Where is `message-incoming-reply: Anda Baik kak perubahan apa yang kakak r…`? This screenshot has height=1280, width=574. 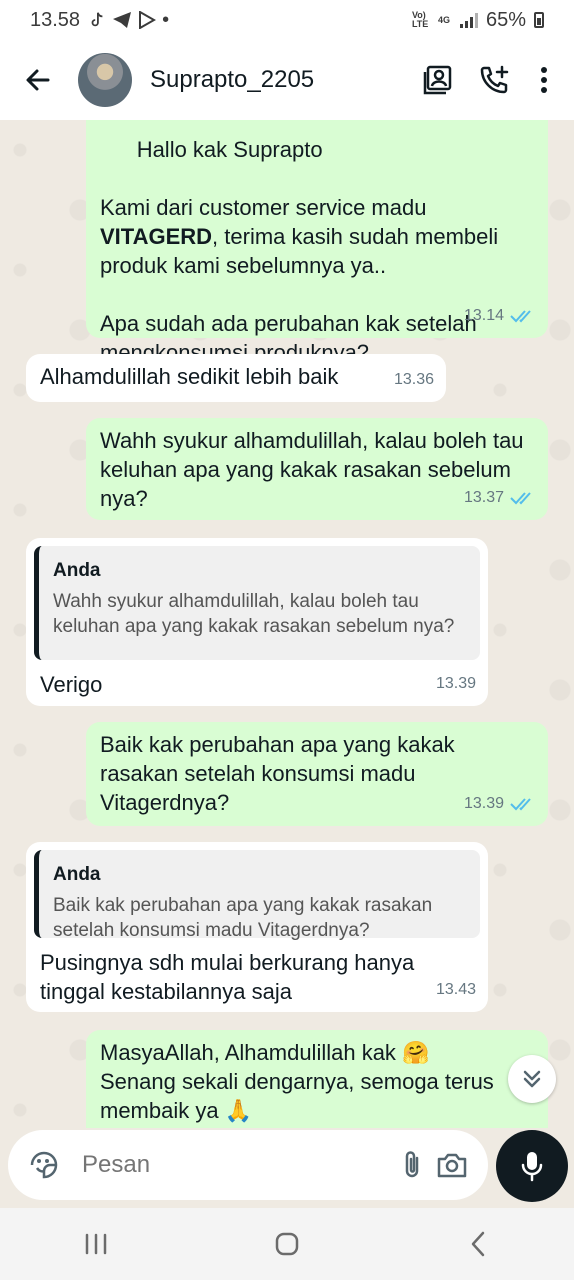 message-incoming-reply: Anda Baik kak perubahan apa yang kakak r… is located at coordinates (257, 927).